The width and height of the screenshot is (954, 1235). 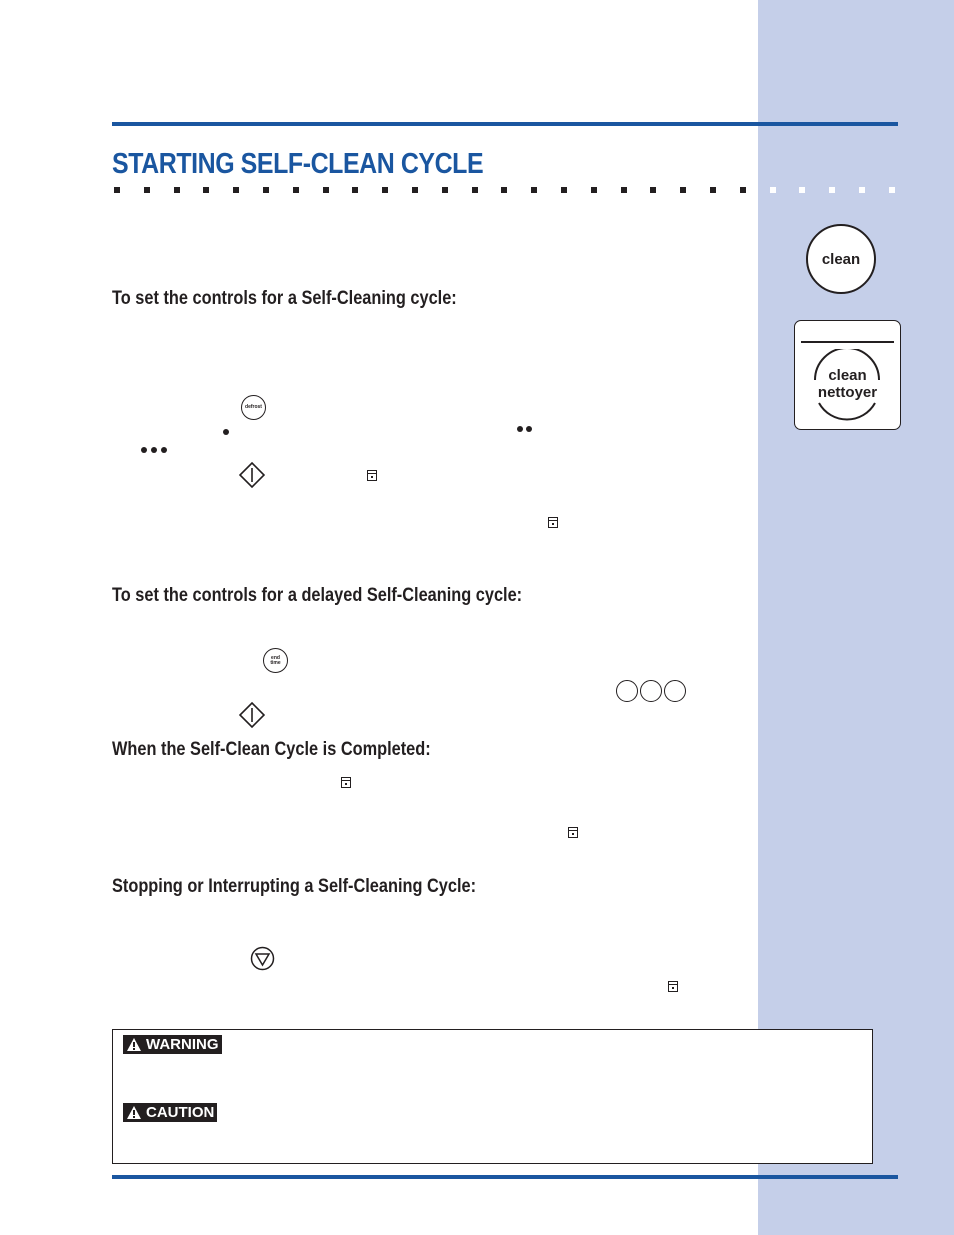 I want to click on nettoyer-text: nettoyer, so click(x=847, y=392).